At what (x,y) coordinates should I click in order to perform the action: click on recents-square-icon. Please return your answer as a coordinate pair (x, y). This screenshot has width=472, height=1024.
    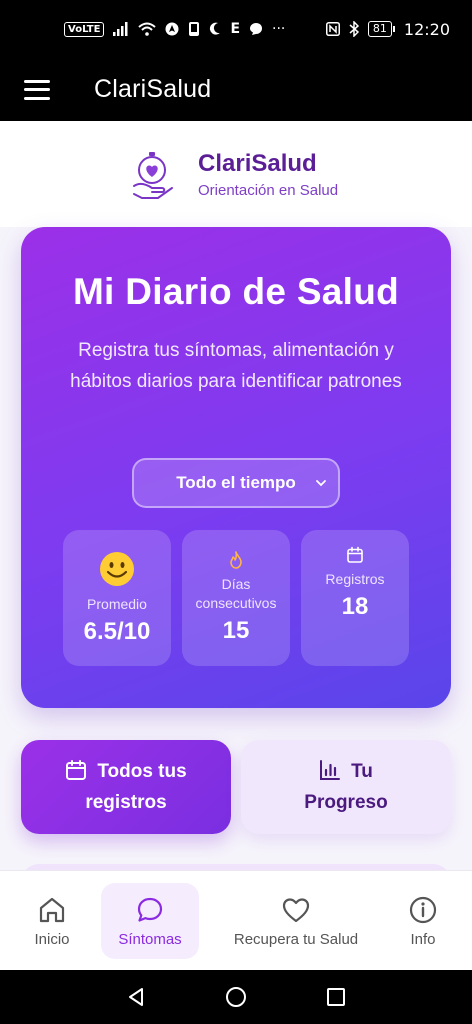
    Looking at the image, I should click on (336, 997).